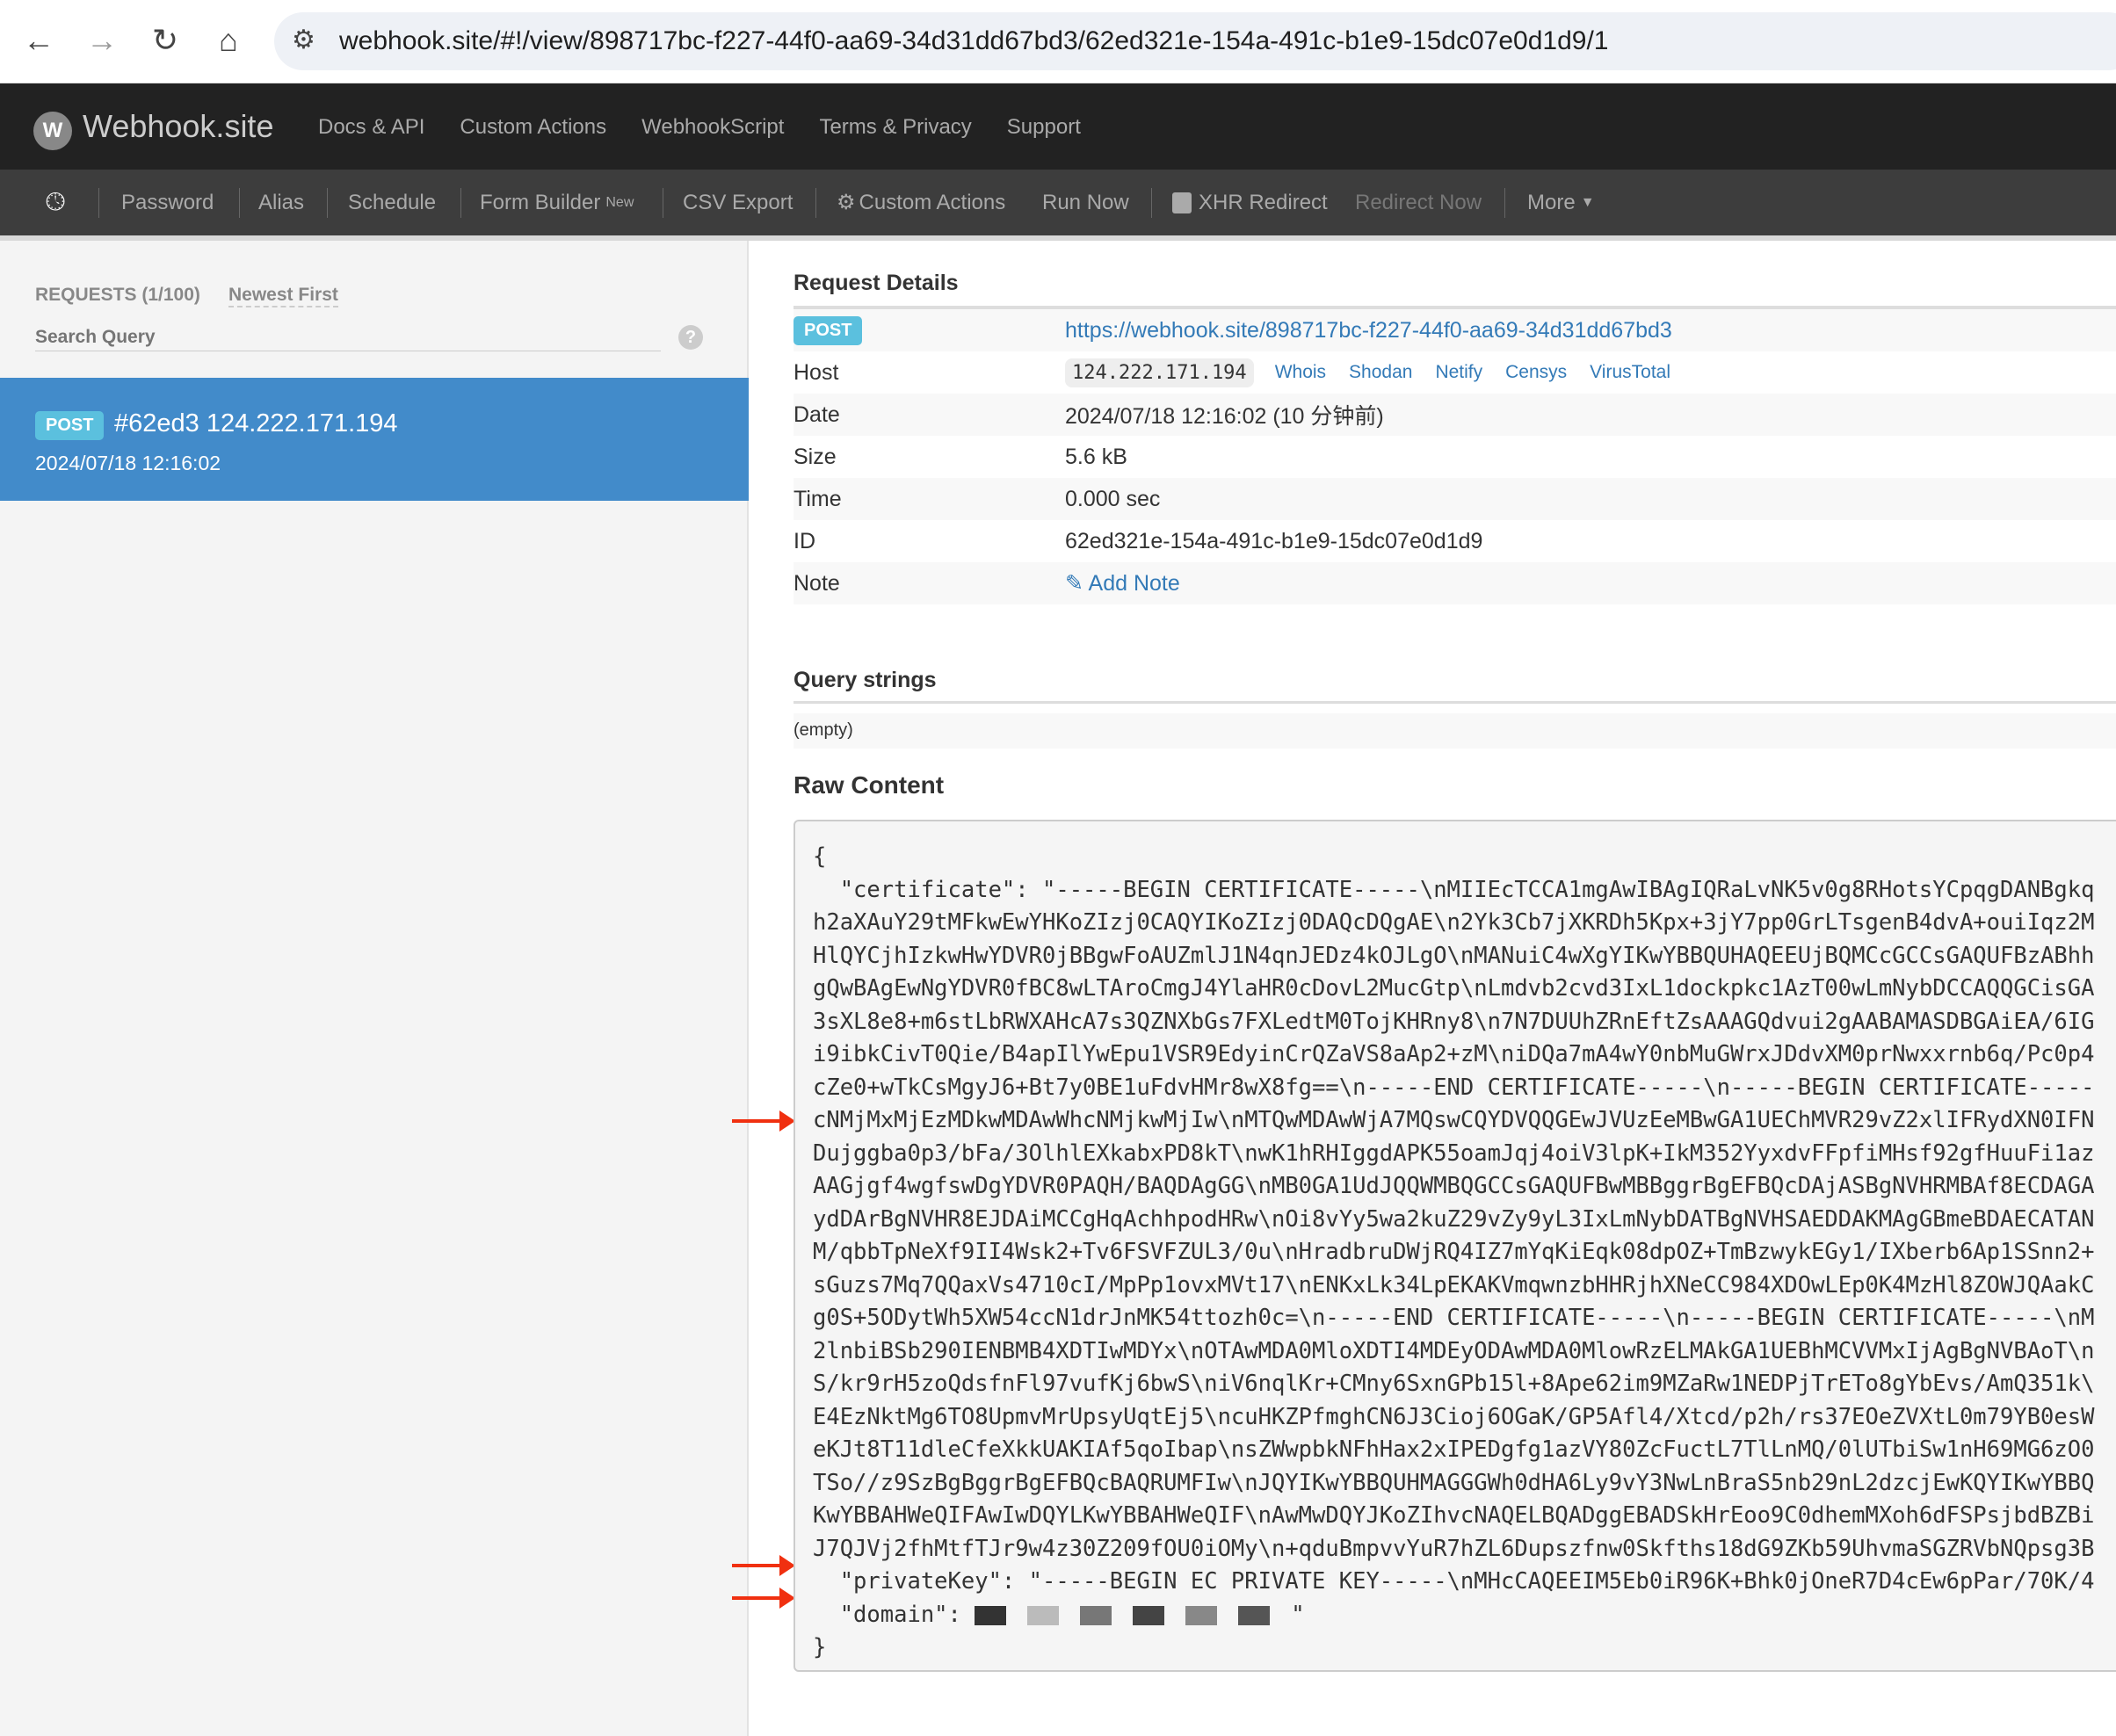 This screenshot has height=1736, width=2116. I want to click on note-label: Note, so click(817, 583).